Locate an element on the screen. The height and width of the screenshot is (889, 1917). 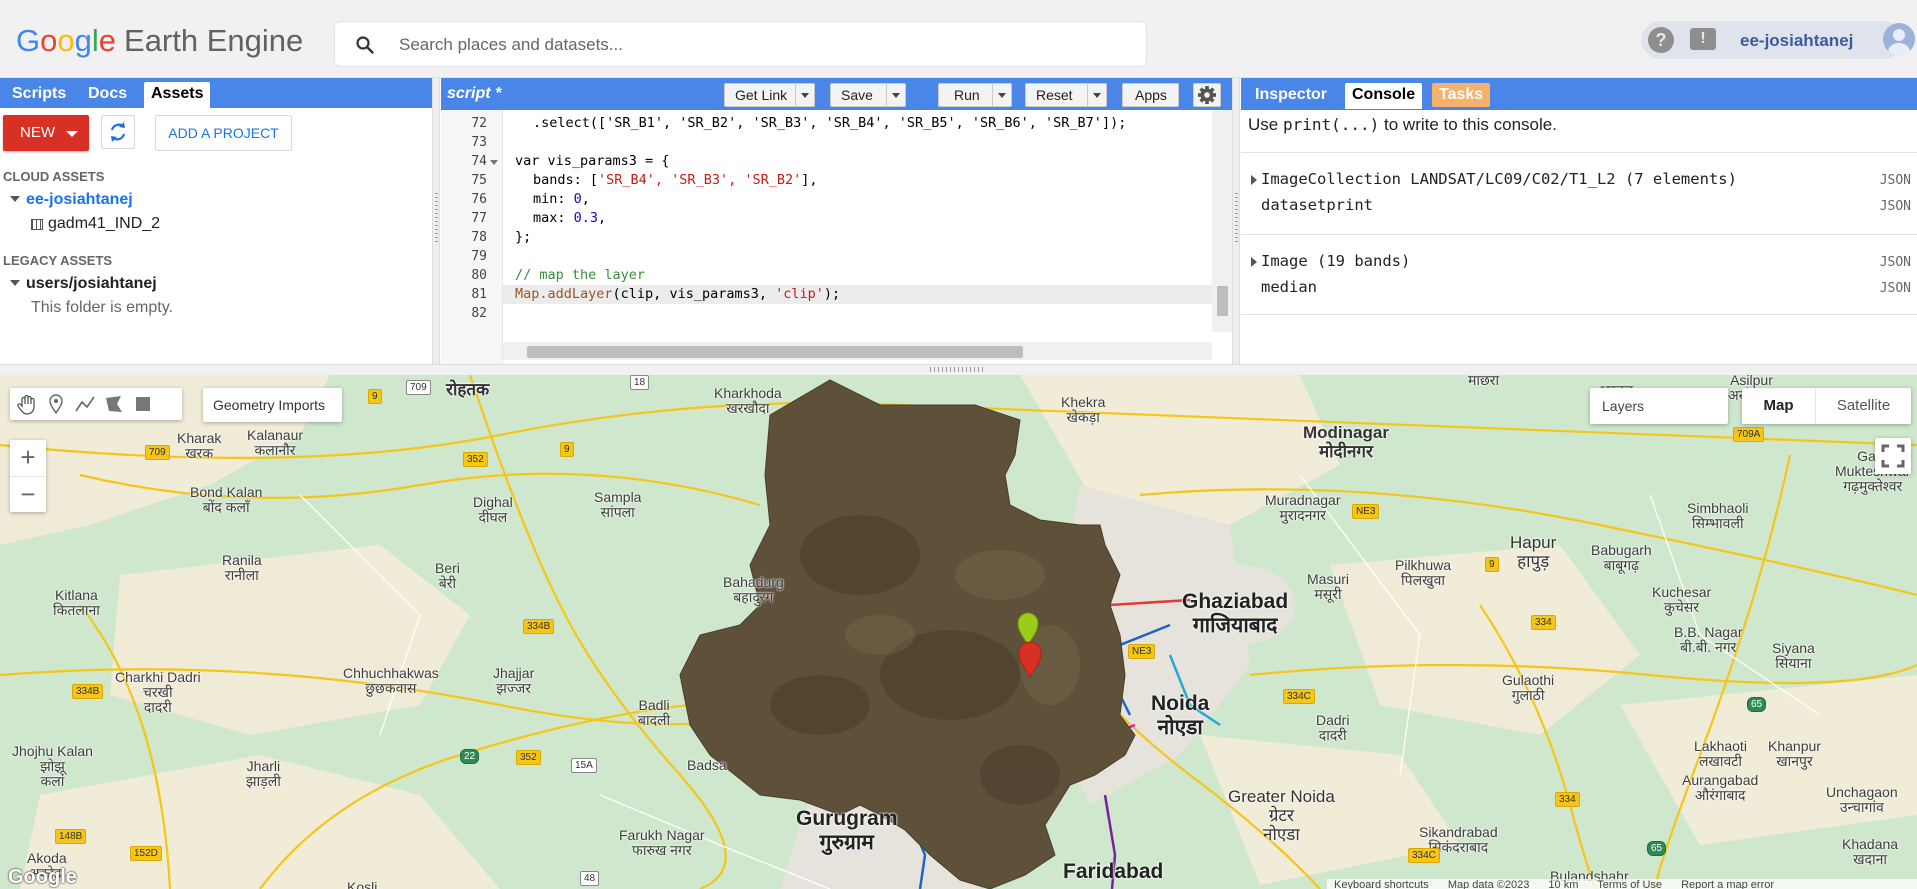
polygon-tool-icon is located at coordinates (114, 404).